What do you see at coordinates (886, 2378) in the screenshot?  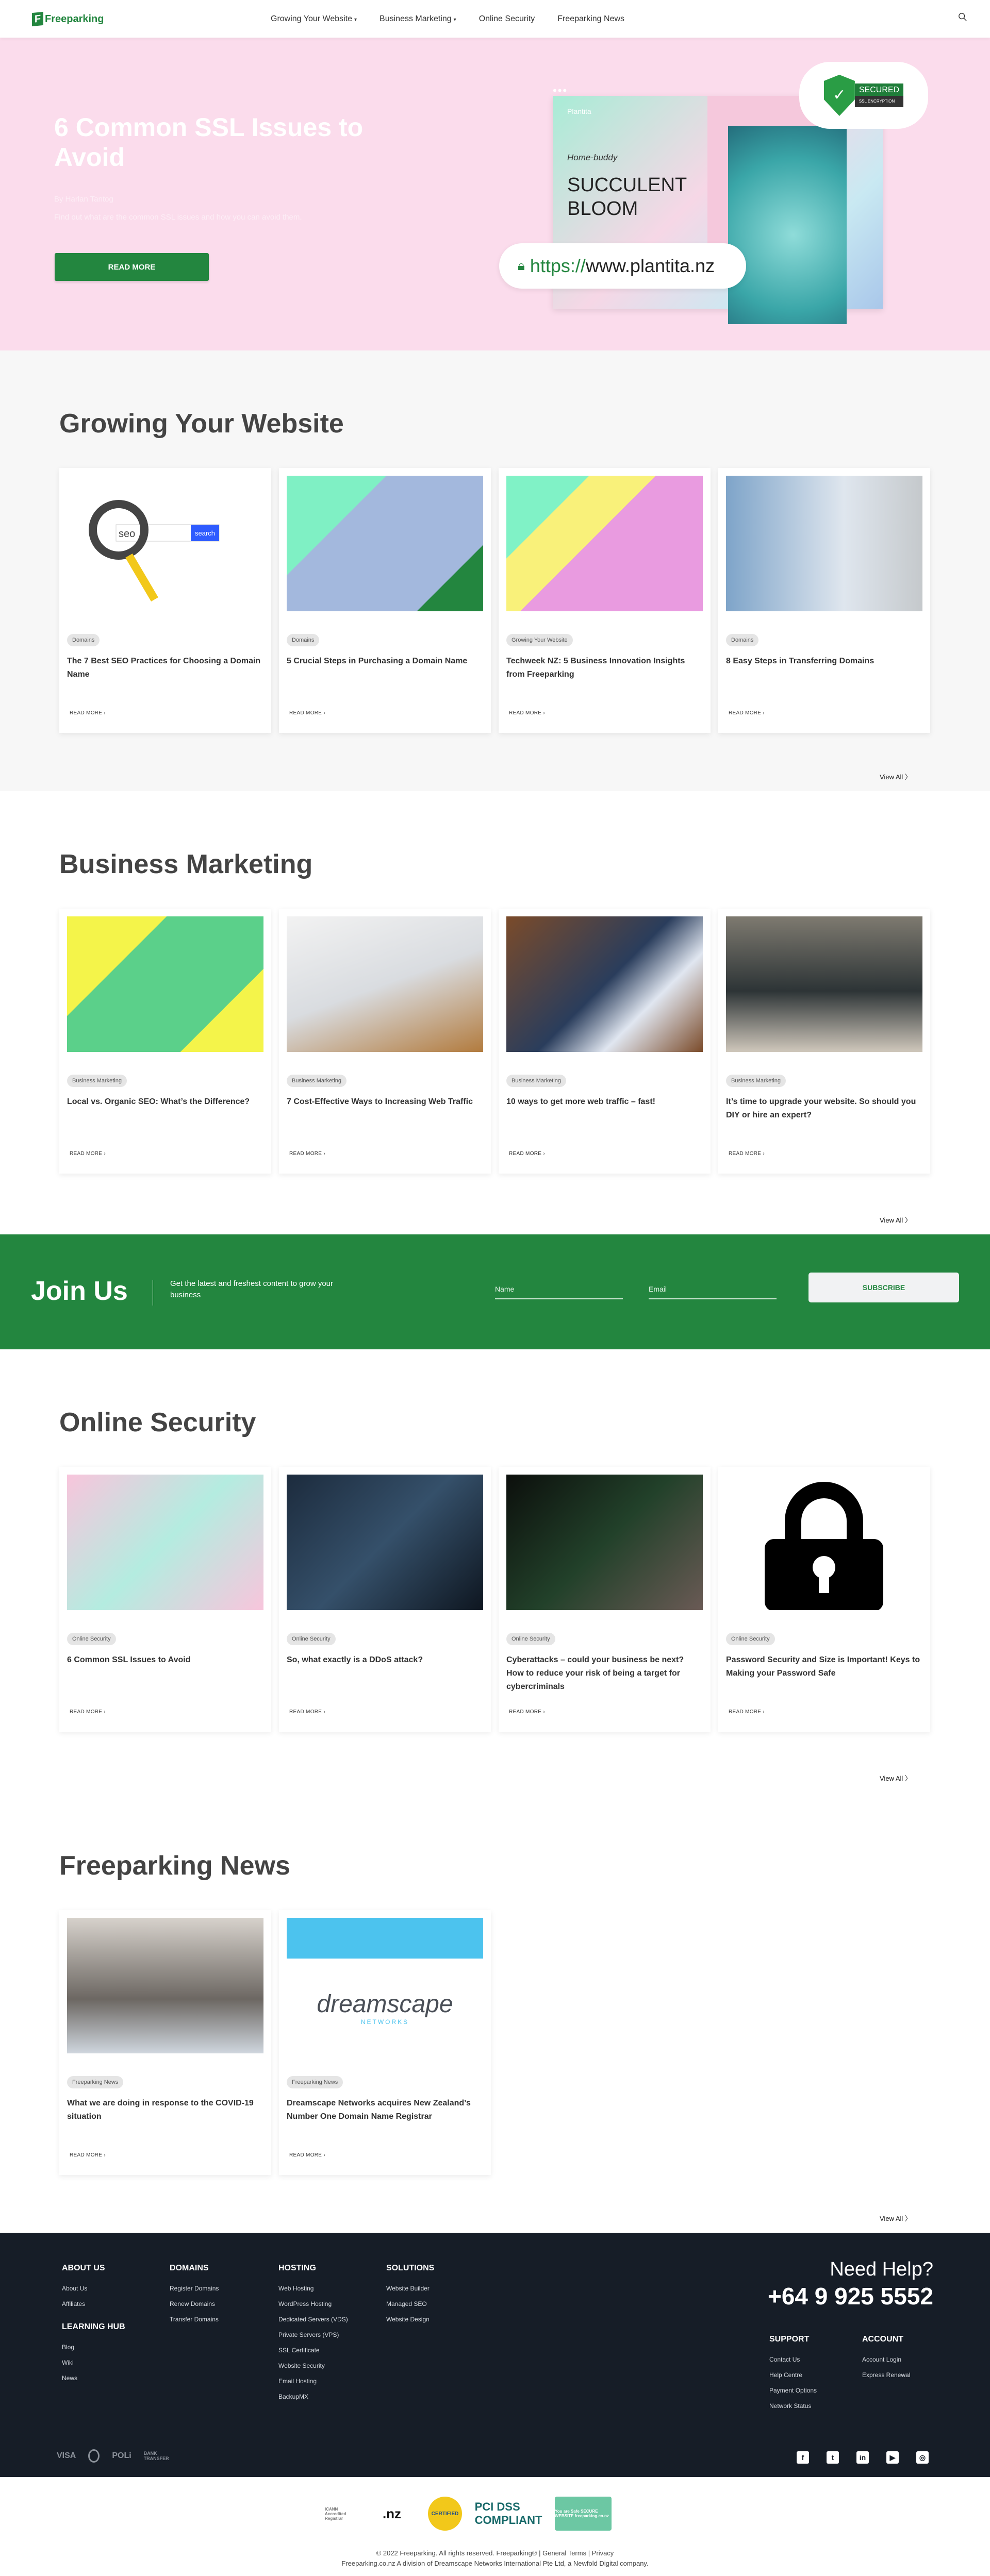 I see `footer-link: Express Renewal` at bounding box center [886, 2378].